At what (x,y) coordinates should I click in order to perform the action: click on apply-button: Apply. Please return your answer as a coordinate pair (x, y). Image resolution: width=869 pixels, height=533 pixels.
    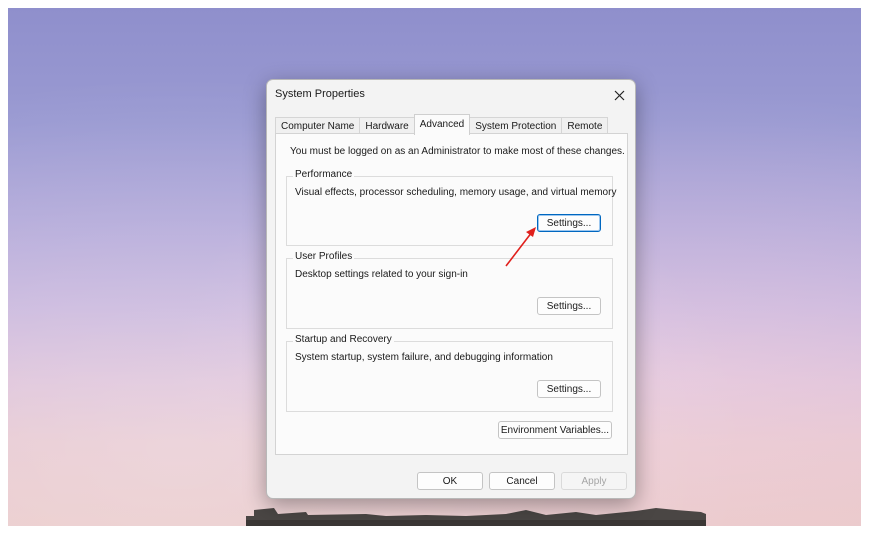
    Looking at the image, I should click on (594, 481).